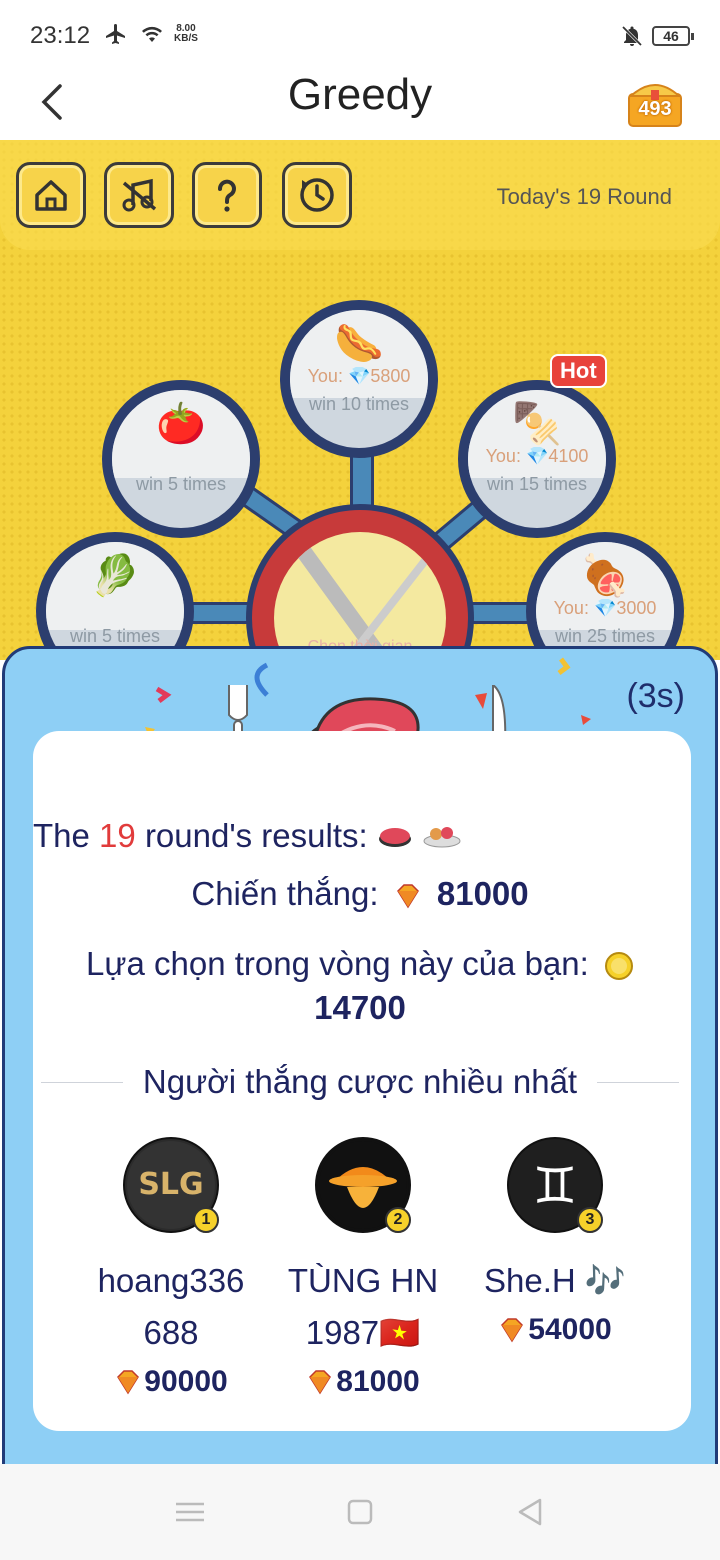 The image size is (720, 1560). What do you see at coordinates (398, 1220) in the screenshot?
I see `rank-badge: 2` at bounding box center [398, 1220].